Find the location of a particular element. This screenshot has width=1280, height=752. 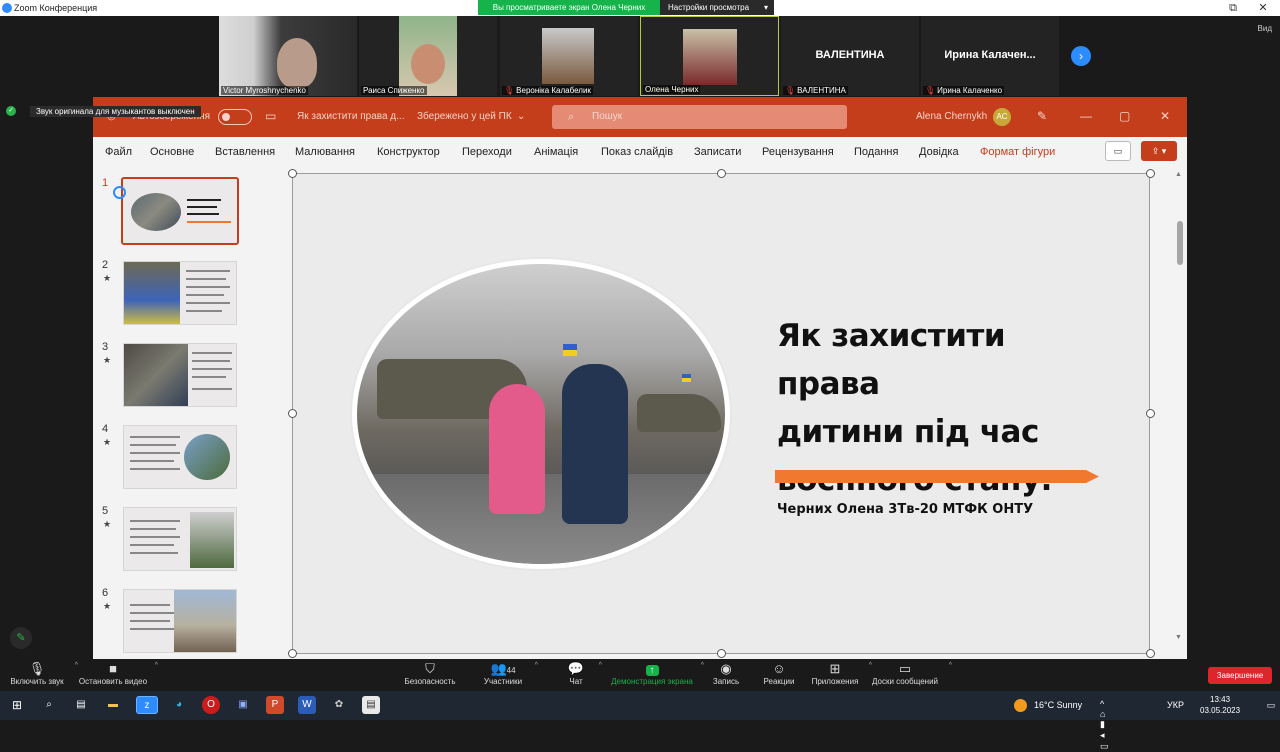

file-explorer-icon: ▬ is located at coordinates (113, 705).